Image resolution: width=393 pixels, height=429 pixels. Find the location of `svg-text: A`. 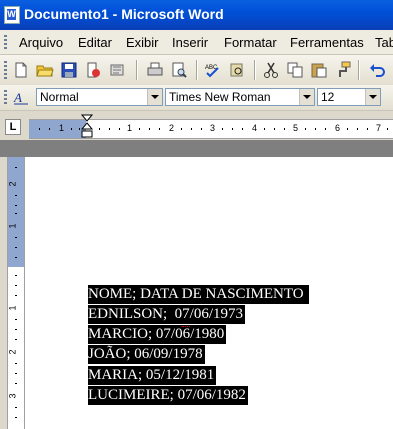

svg-text: A is located at coordinates (17, 97).